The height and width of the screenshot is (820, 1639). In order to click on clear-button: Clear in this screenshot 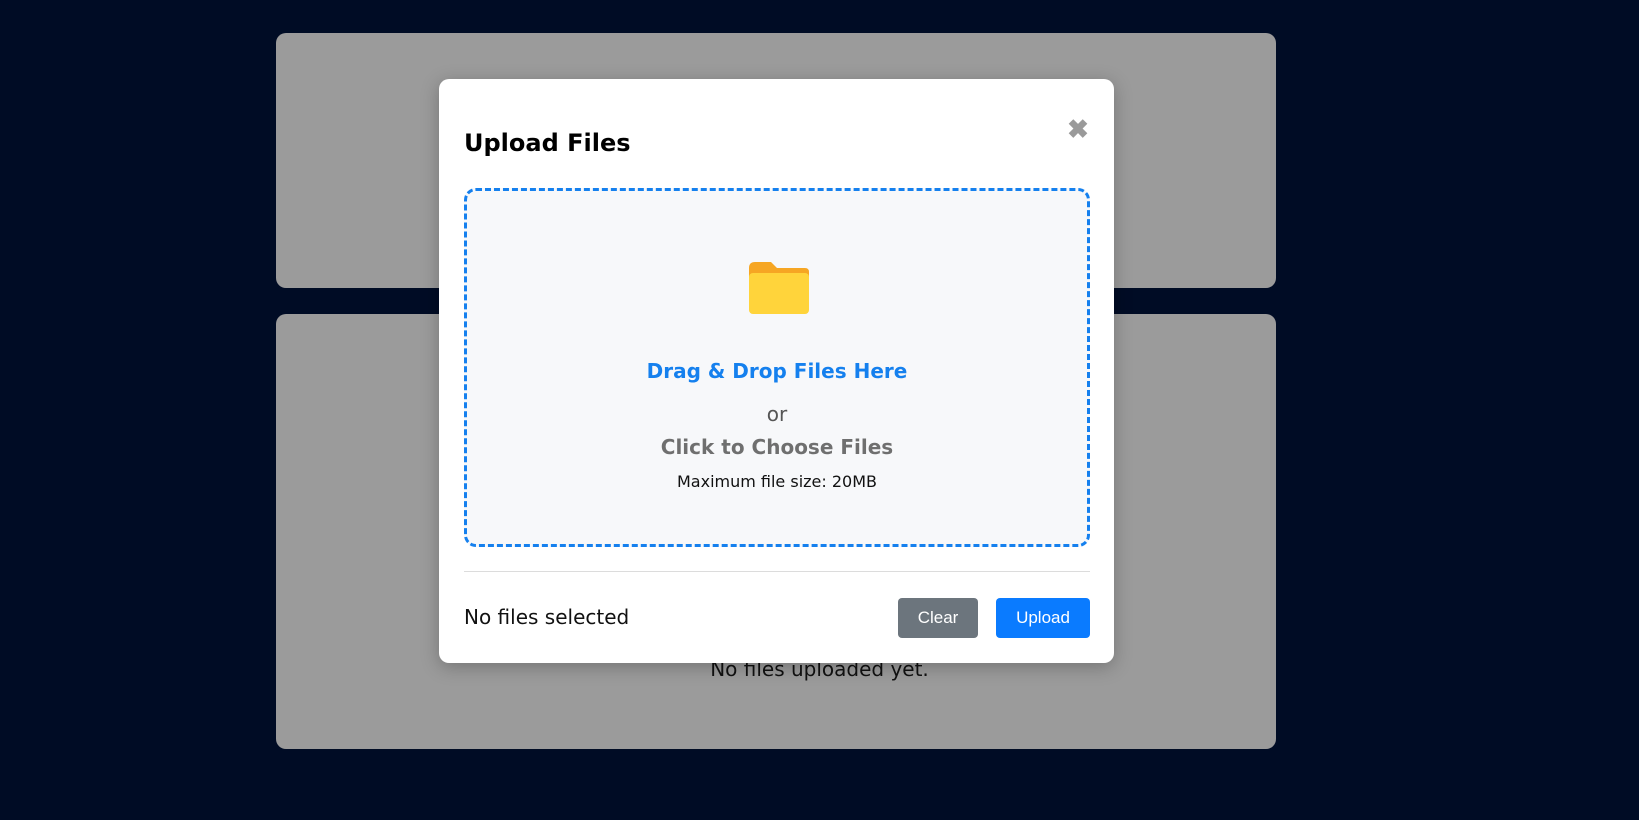, I will do `click(938, 618)`.